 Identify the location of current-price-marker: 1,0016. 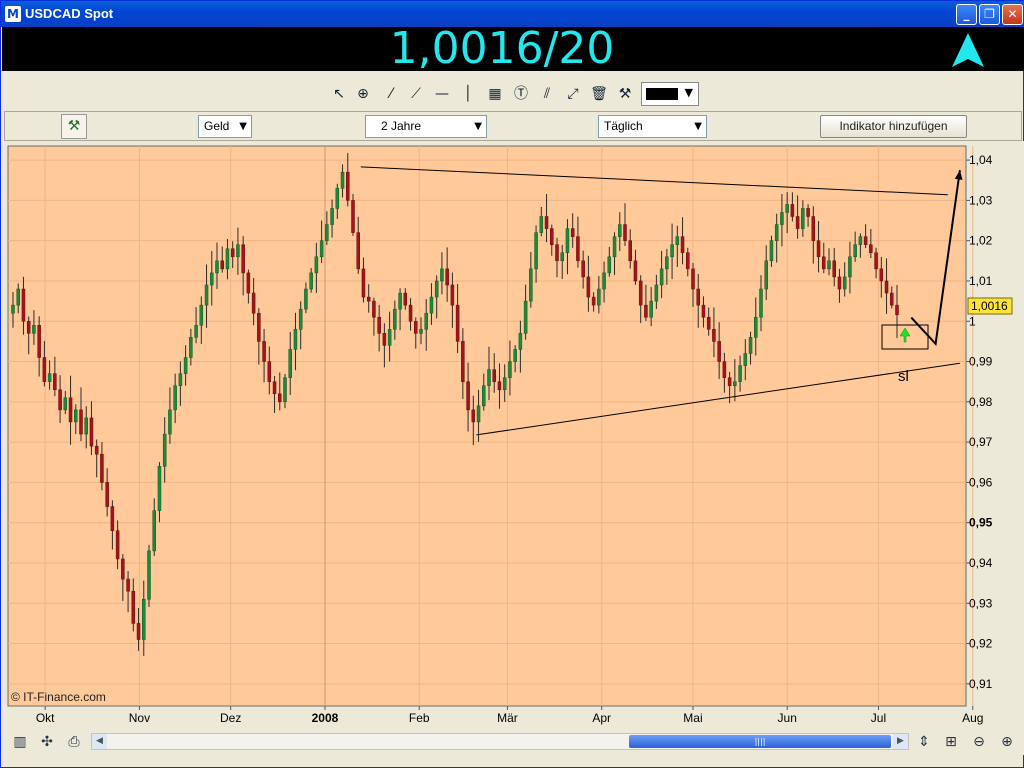
(990, 306).